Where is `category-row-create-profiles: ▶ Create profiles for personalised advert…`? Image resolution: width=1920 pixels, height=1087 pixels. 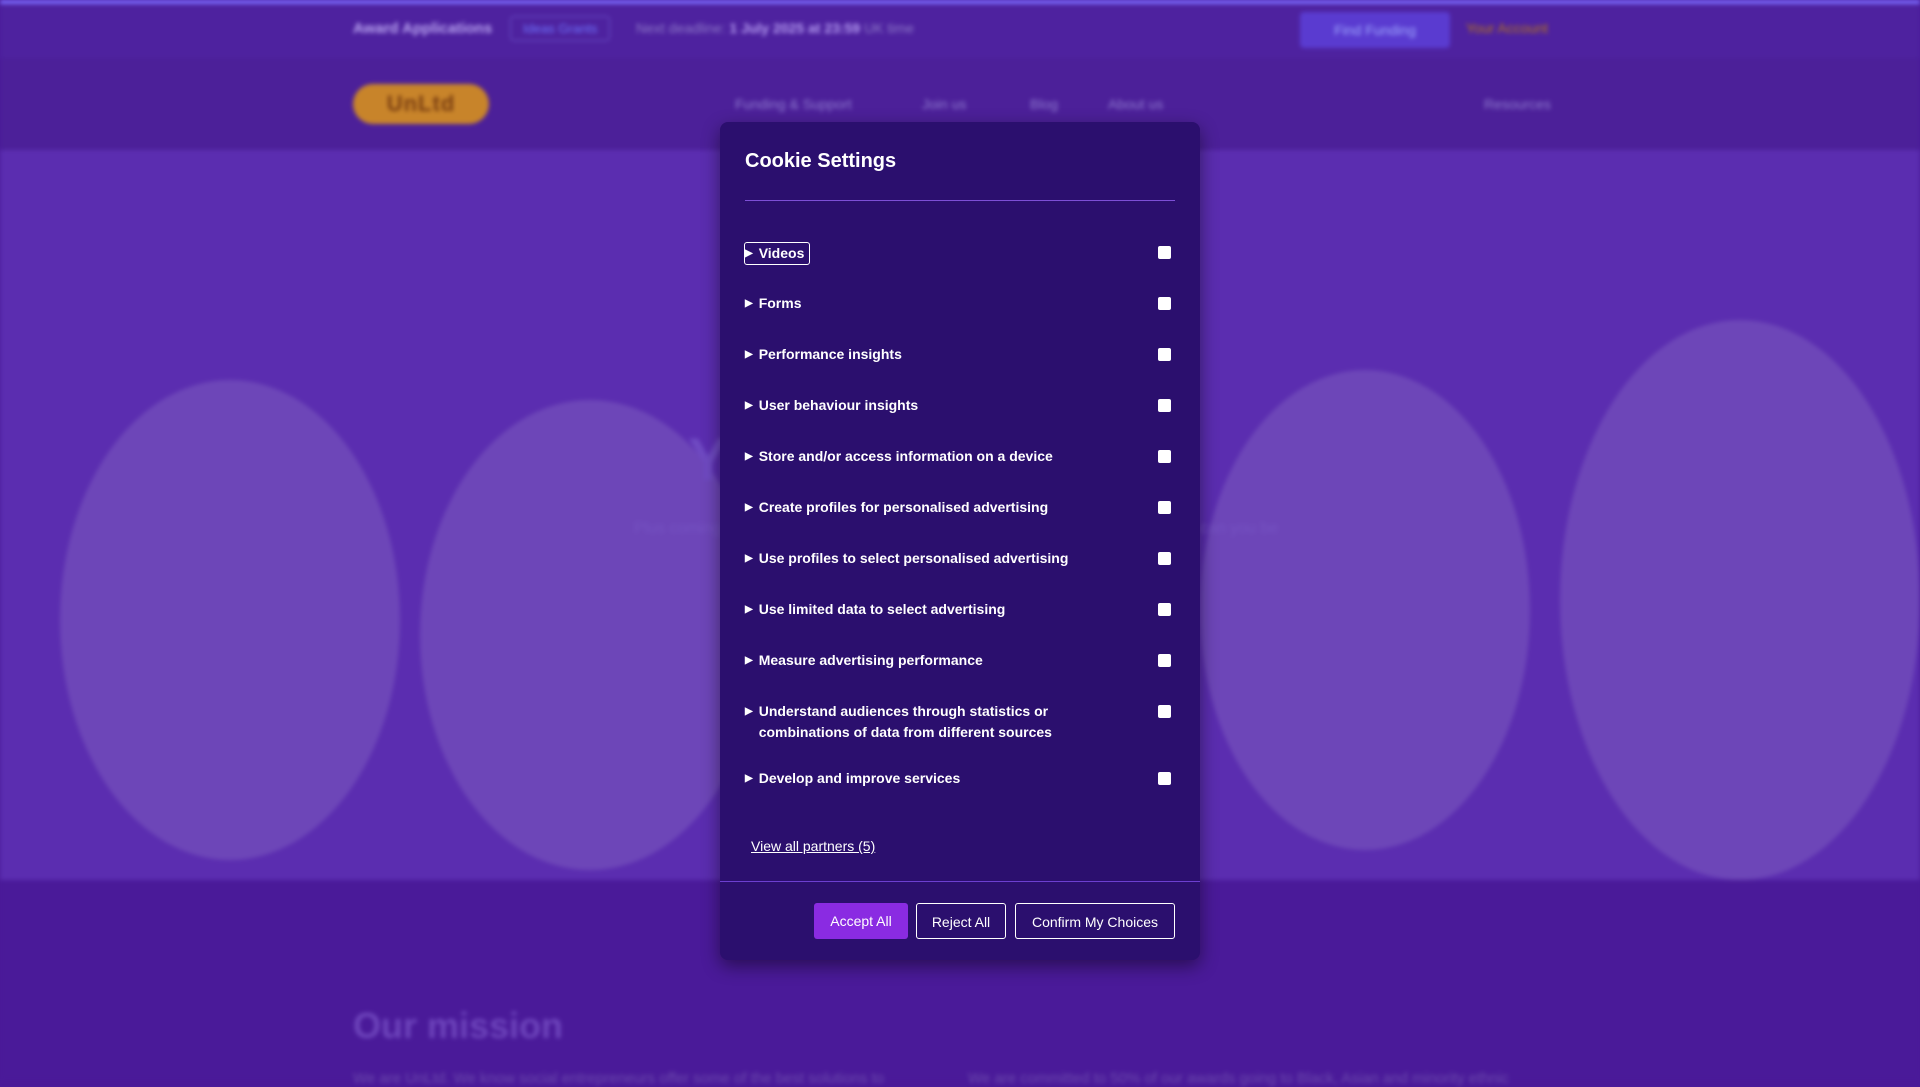 category-row-create-profiles: ▶ Create profiles for personalised advert… is located at coordinates (960, 507).